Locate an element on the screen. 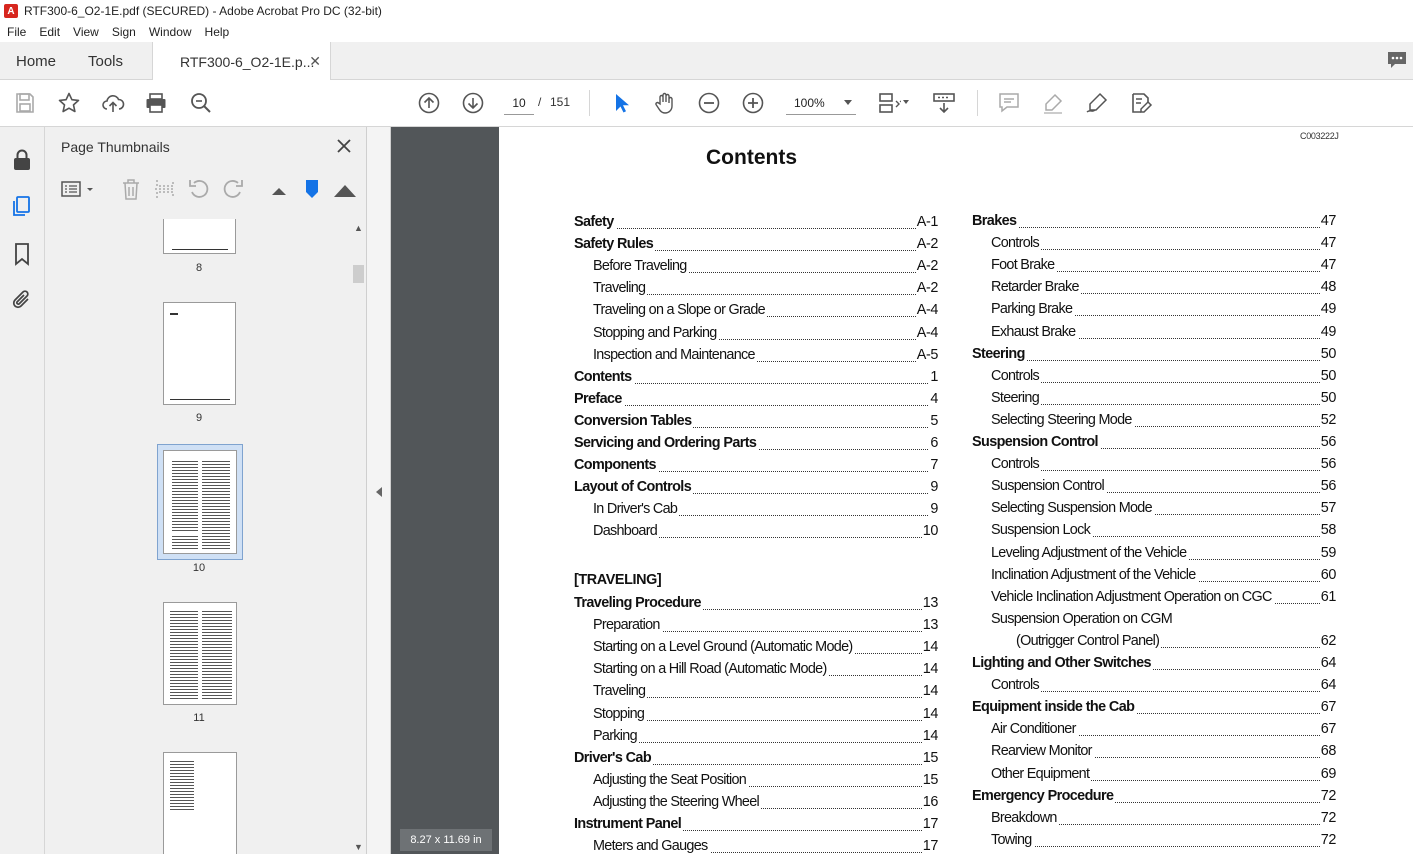 Image resolution: width=1413 pixels, height=854 pixels. toc-entry: Brakes 47 is located at coordinates (1154, 222).